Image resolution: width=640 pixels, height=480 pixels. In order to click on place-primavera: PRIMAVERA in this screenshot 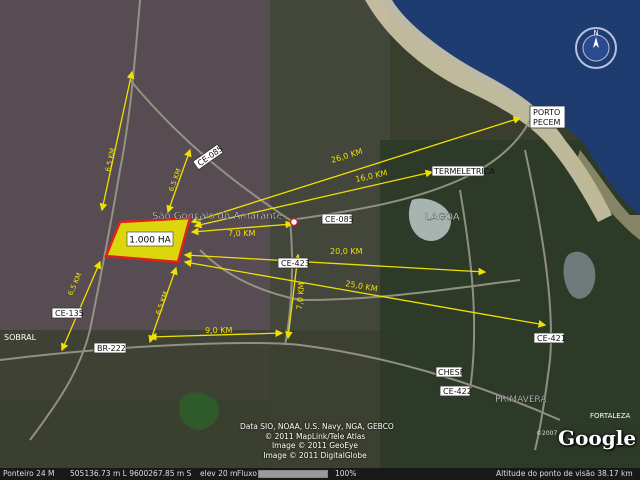, I will do `click(521, 400)`.